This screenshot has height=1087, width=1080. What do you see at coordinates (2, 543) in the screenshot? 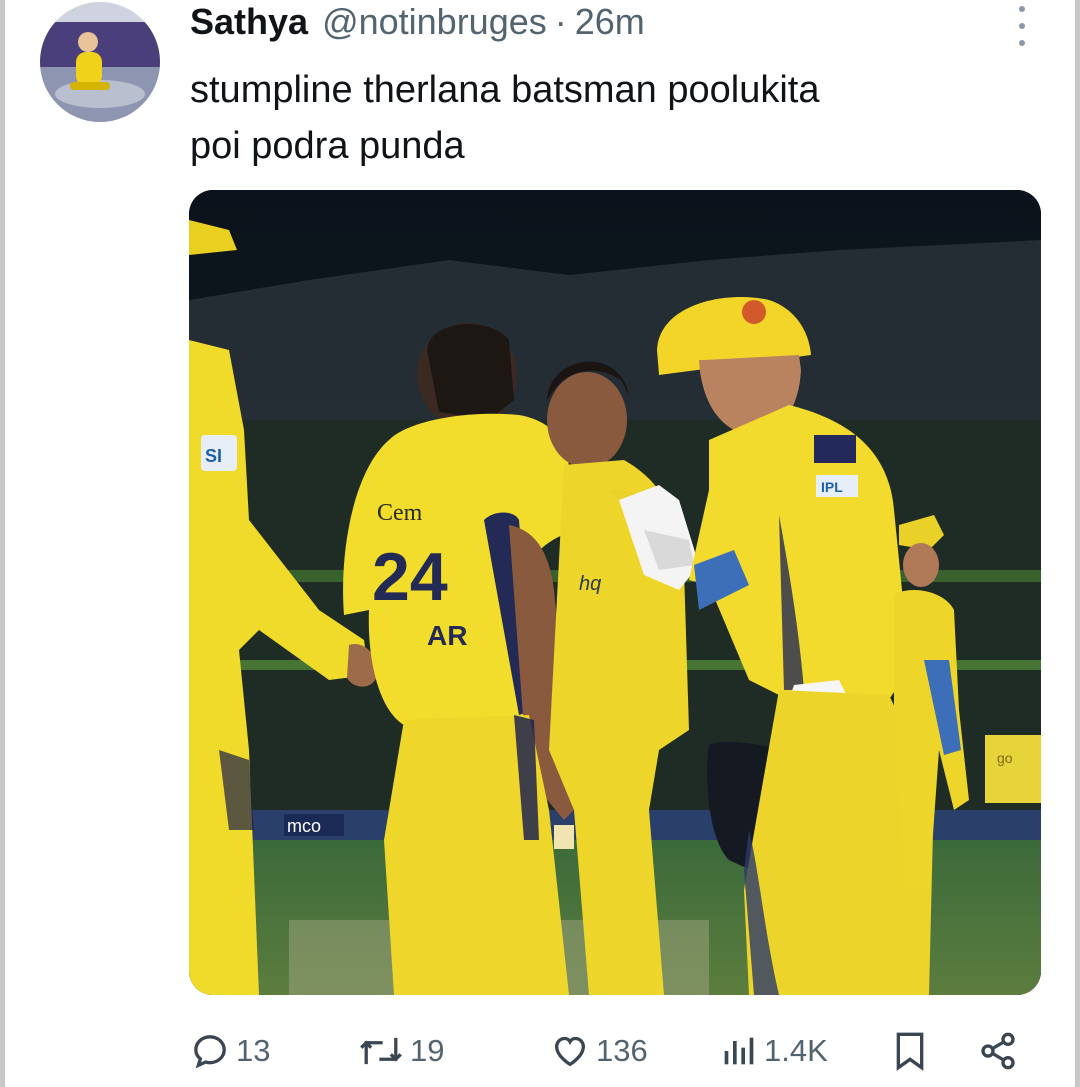
I see `frame-border-left` at bounding box center [2, 543].